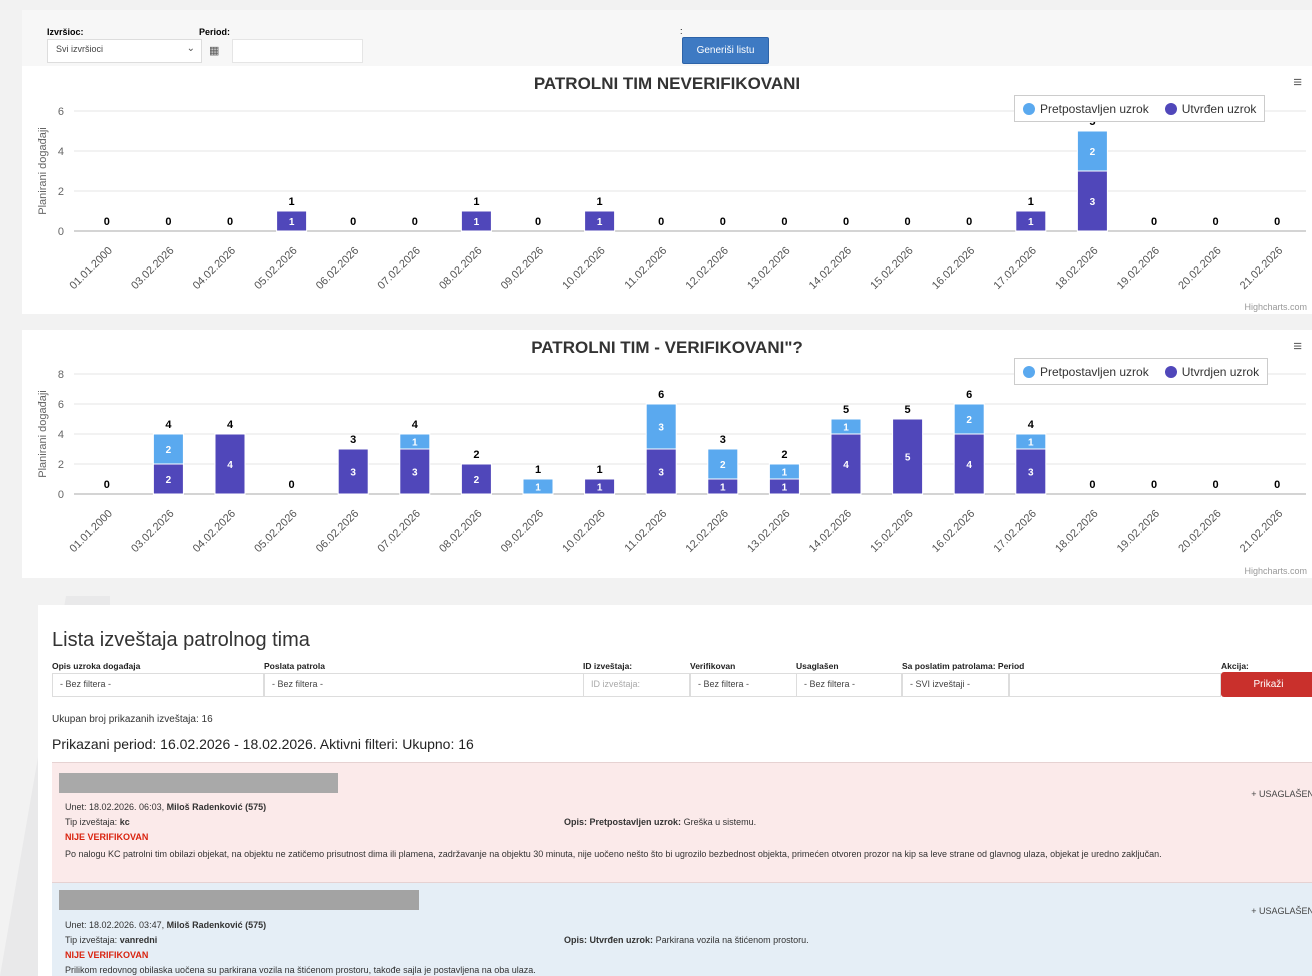  Describe the element at coordinates (91, 268) in the screenshot. I see `x-tick-label: 01.01.2000` at that location.